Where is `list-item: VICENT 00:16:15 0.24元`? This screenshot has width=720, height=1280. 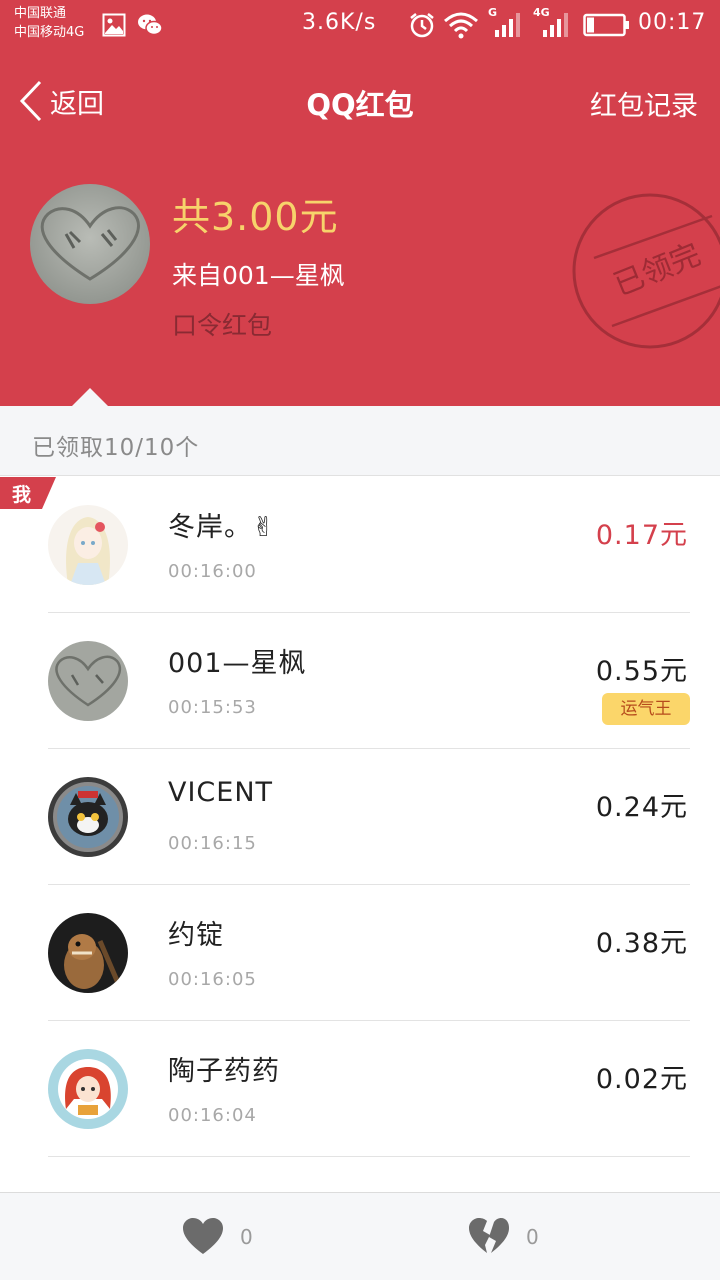 list-item: VICENT 00:16:15 0.24元 is located at coordinates (360, 817).